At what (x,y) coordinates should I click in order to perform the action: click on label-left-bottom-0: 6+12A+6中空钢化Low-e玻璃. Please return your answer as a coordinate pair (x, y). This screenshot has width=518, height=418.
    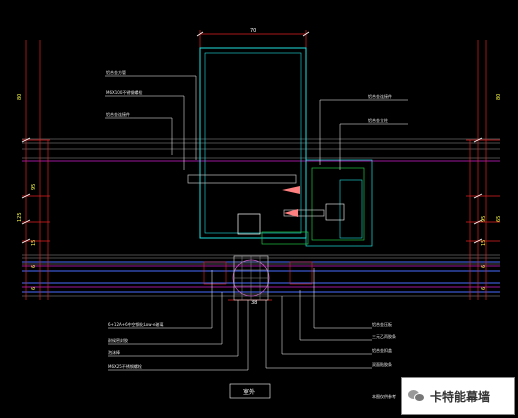
    Looking at the image, I should click on (135, 324).